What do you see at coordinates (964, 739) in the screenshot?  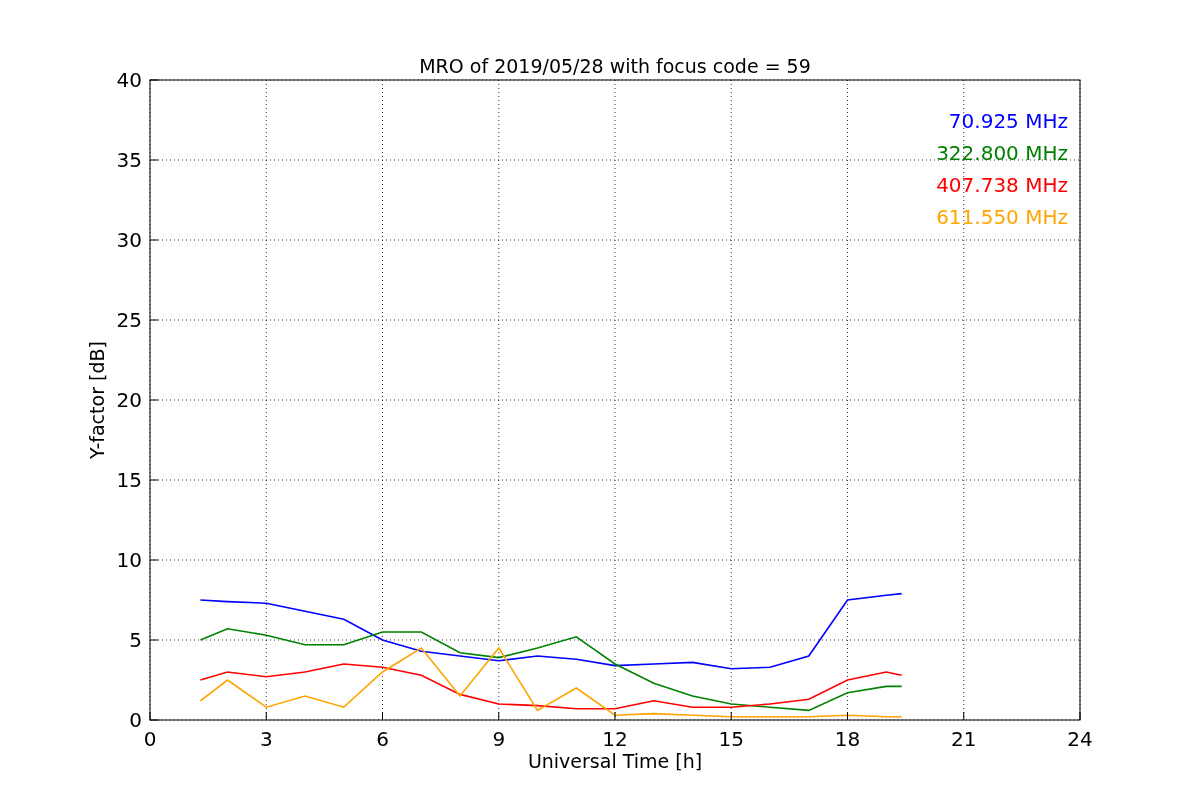 I see `tick-label: 21` at bounding box center [964, 739].